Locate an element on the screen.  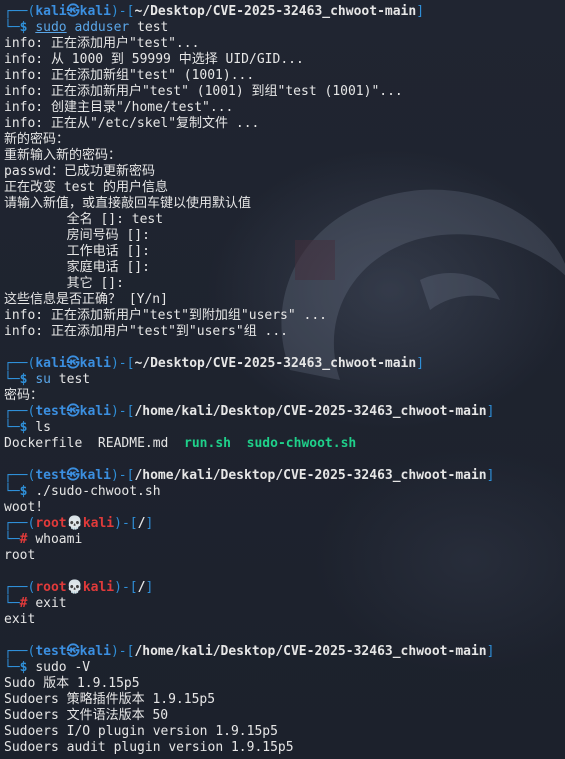
command-text: exit is located at coordinates (51, 603).